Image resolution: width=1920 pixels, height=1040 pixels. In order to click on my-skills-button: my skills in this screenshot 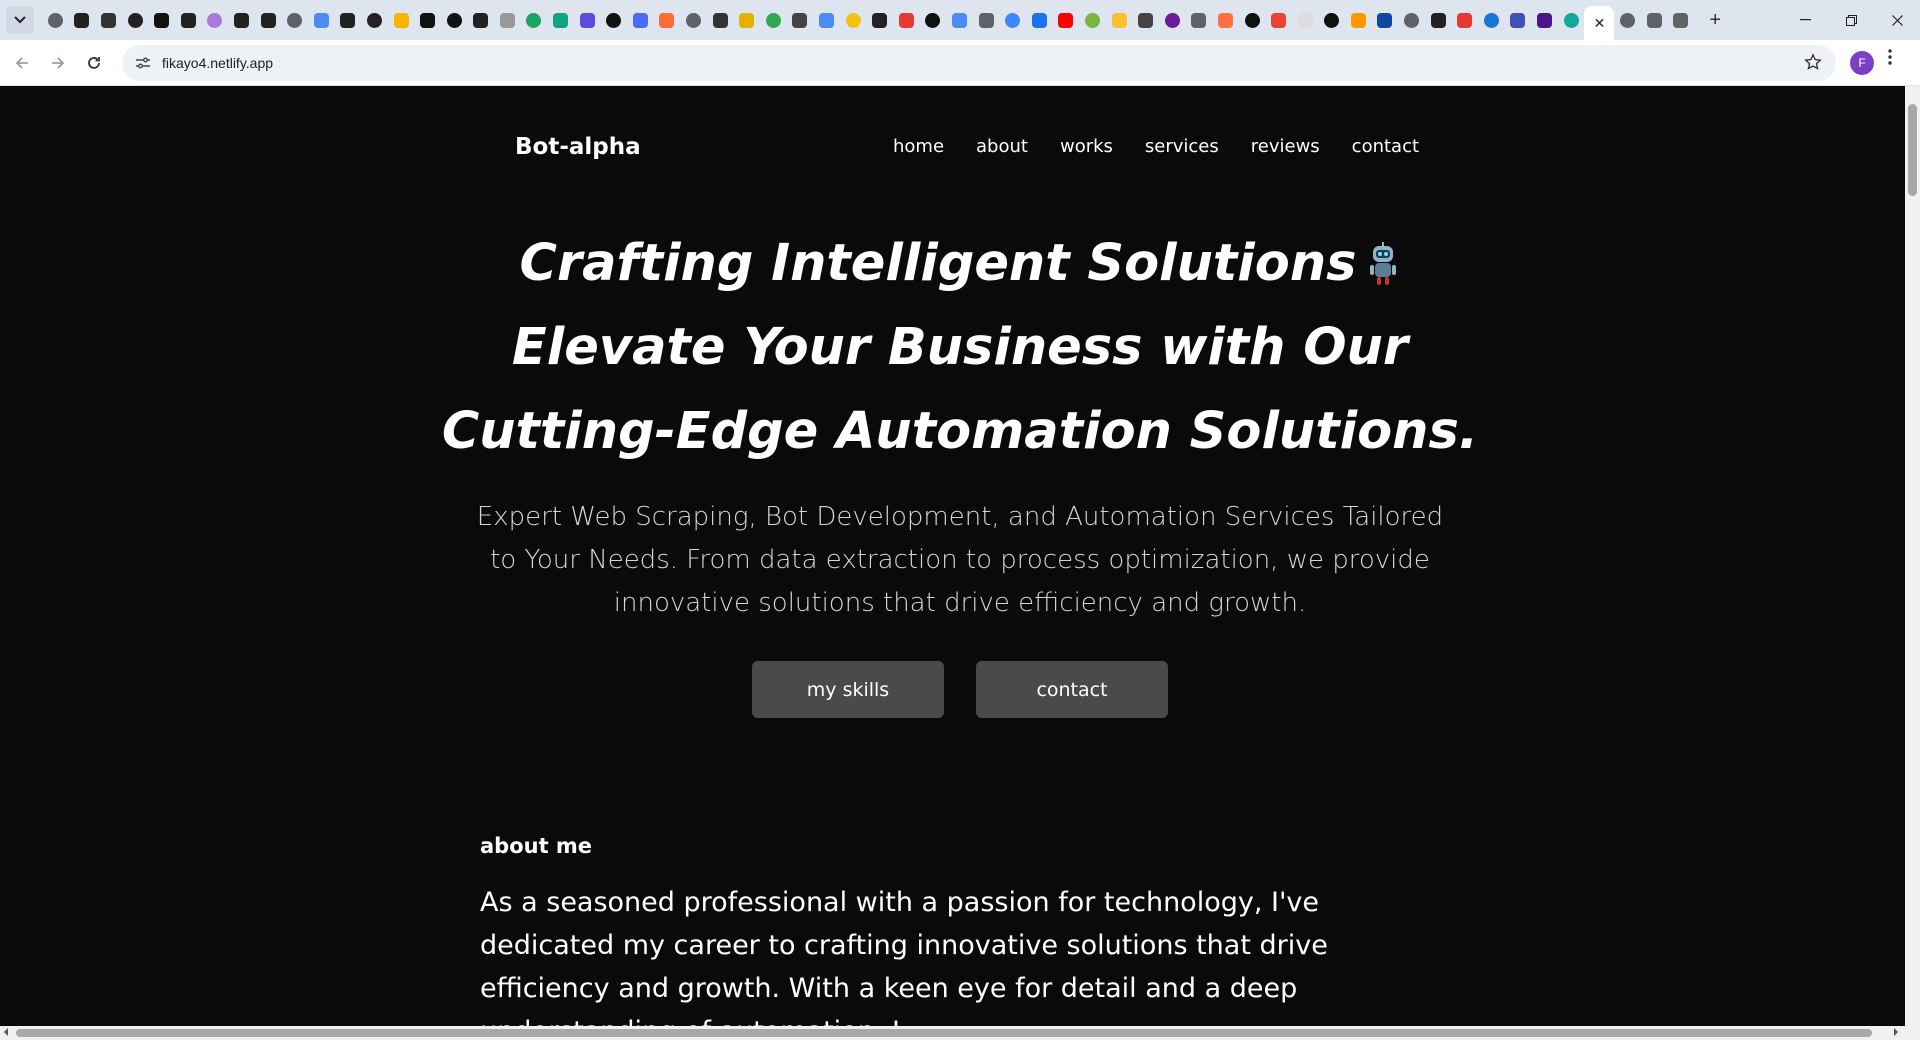, I will do `click(848, 689)`.